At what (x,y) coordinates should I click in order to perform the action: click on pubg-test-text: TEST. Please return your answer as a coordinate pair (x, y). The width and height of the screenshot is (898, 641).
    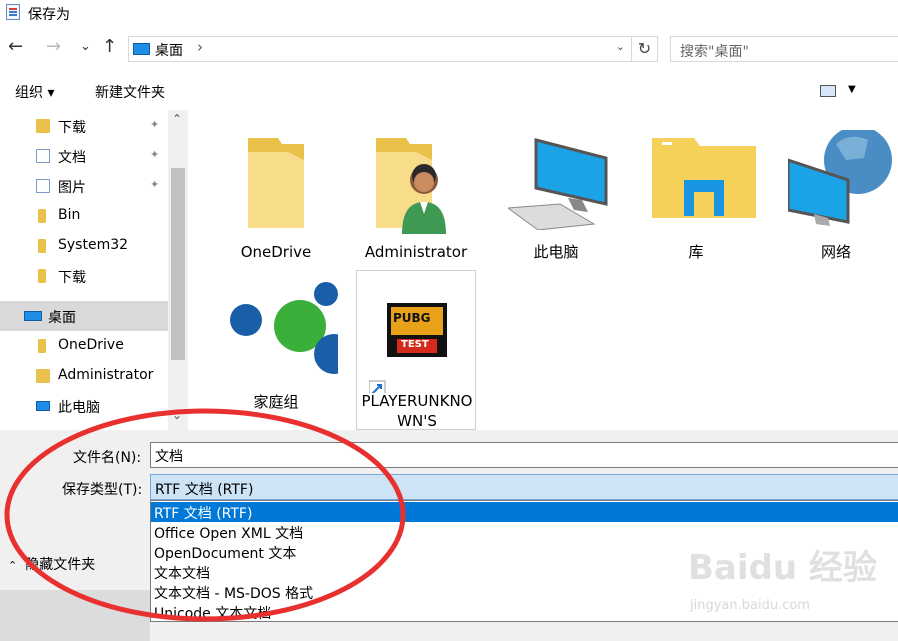
    Looking at the image, I should click on (415, 344).